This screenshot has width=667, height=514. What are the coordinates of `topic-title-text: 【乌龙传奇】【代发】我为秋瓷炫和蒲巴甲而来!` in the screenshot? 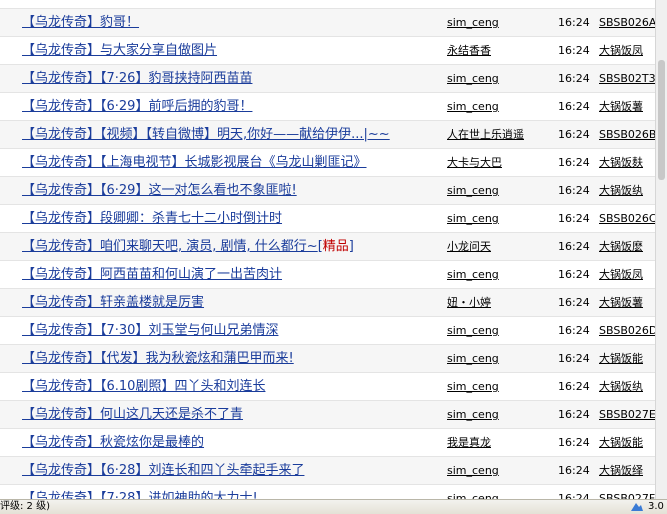 It's located at (158, 358).